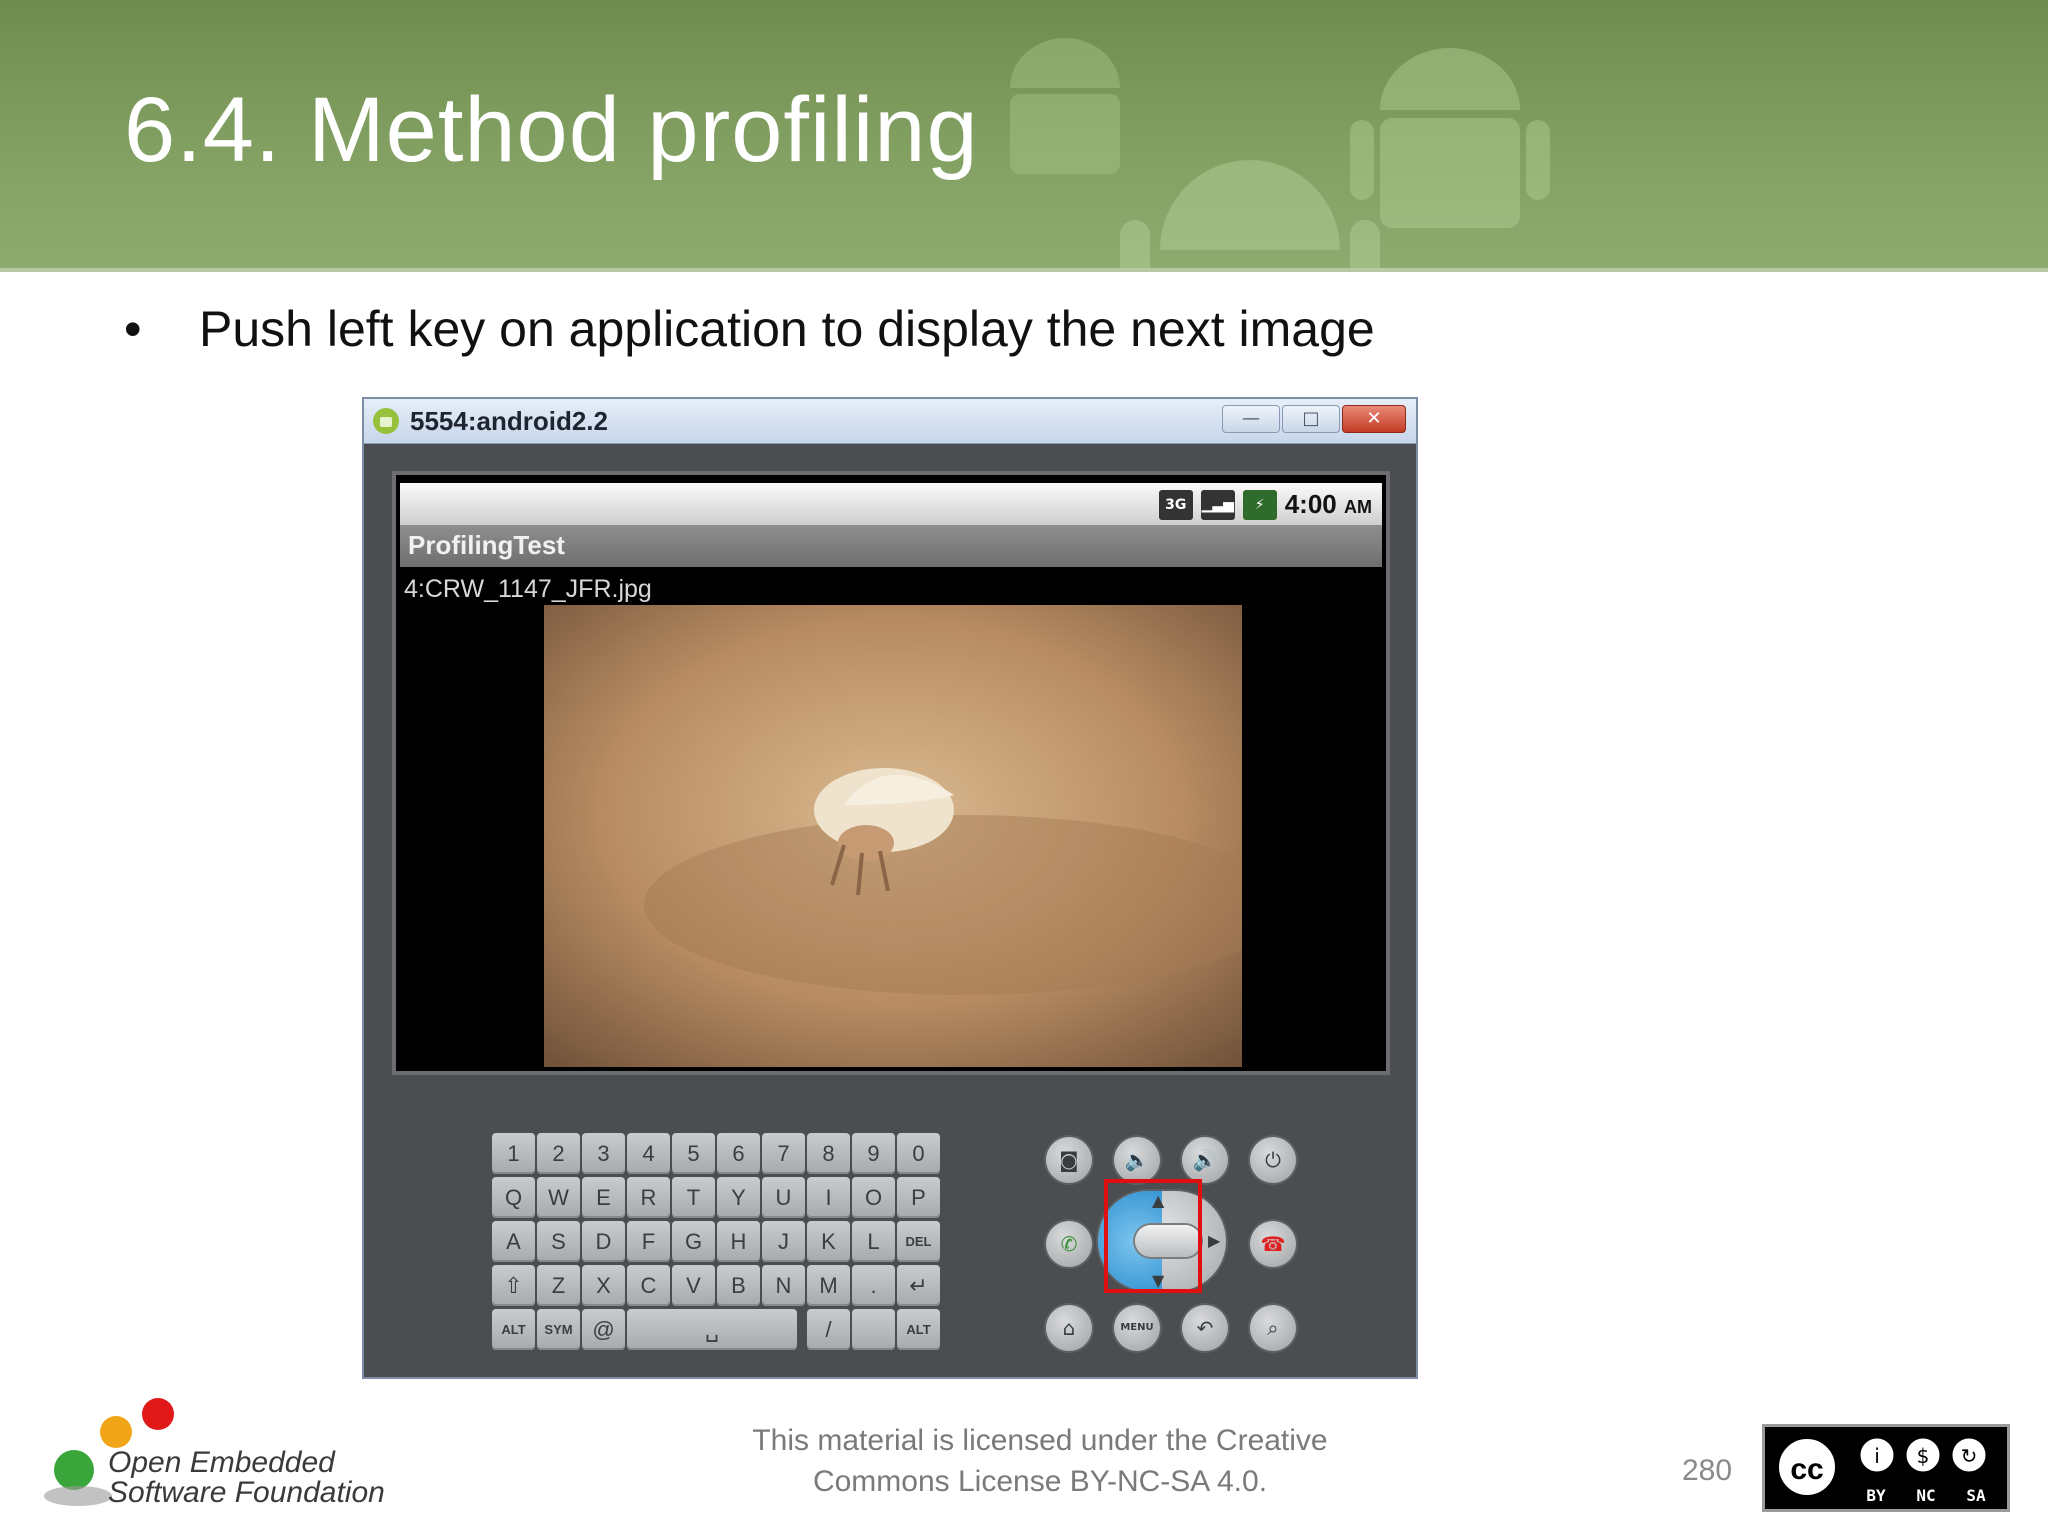 This screenshot has width=2048, height=1536. I want to click on close-button: ✕, so click(1374, 419).